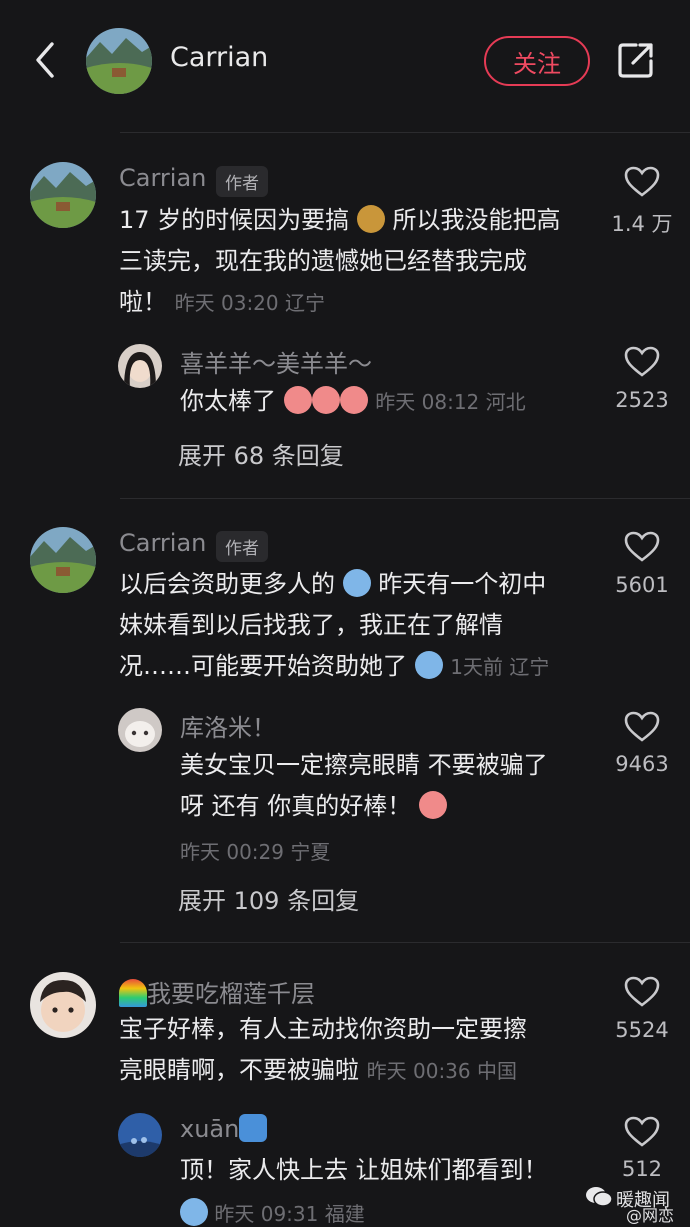  Describe the element at coordinates (224, 1128) in the screenshot. I see `reply-author: xuān` at that location.